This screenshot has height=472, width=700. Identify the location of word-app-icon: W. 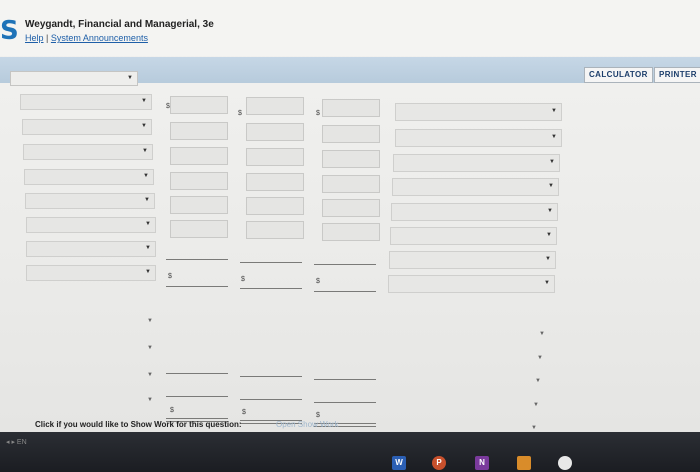
(399, 463).